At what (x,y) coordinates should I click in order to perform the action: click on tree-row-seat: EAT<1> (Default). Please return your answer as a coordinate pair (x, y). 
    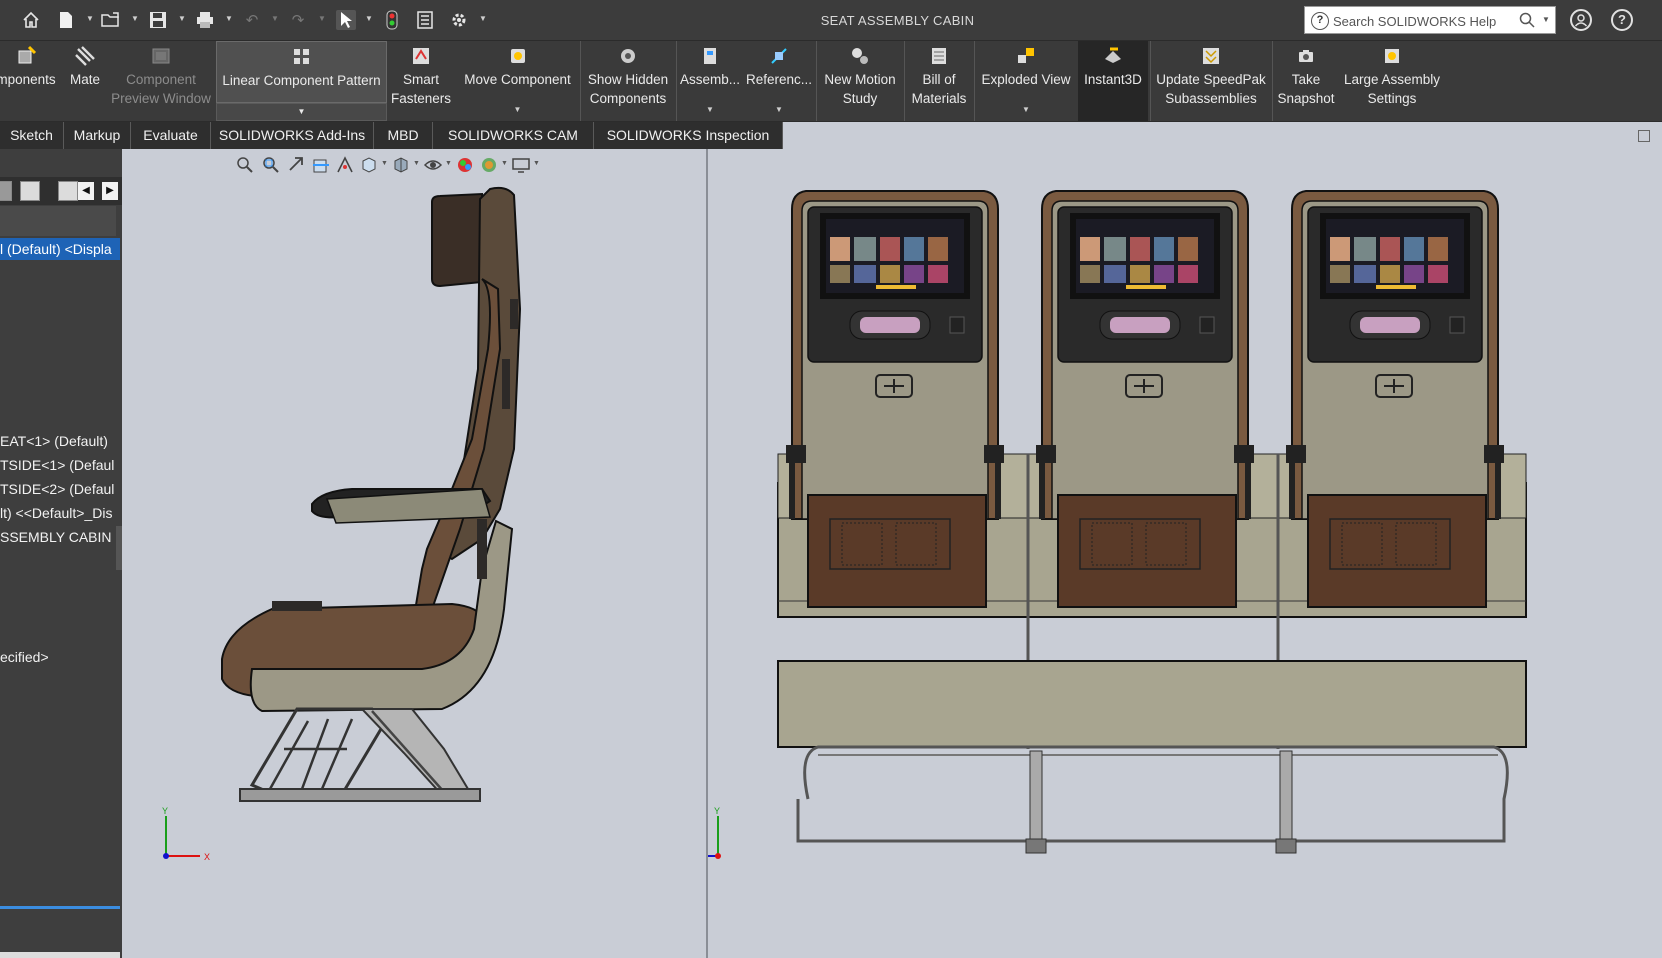
    Looking at the image, I should click on (60, 441).